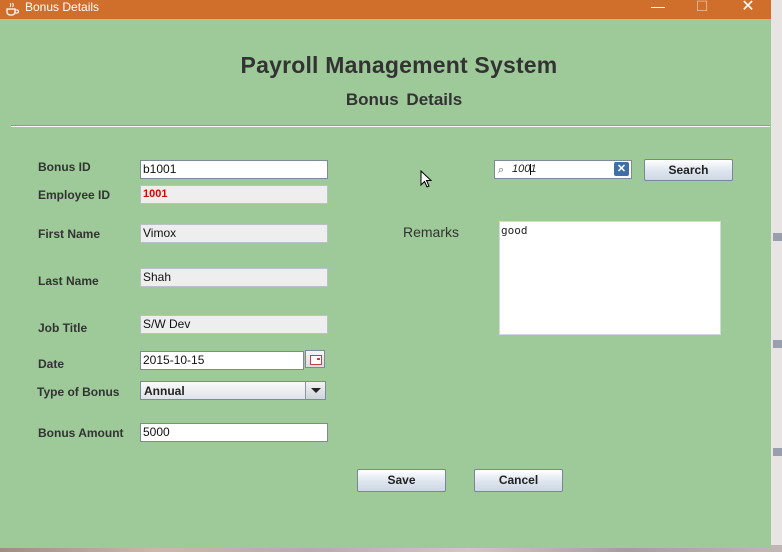 The width and height of the screenshot is (782, 552). Describe the element at coordinates (501, 170) in the screenshot. I see `magnifier-icon: ⌕` at that location.